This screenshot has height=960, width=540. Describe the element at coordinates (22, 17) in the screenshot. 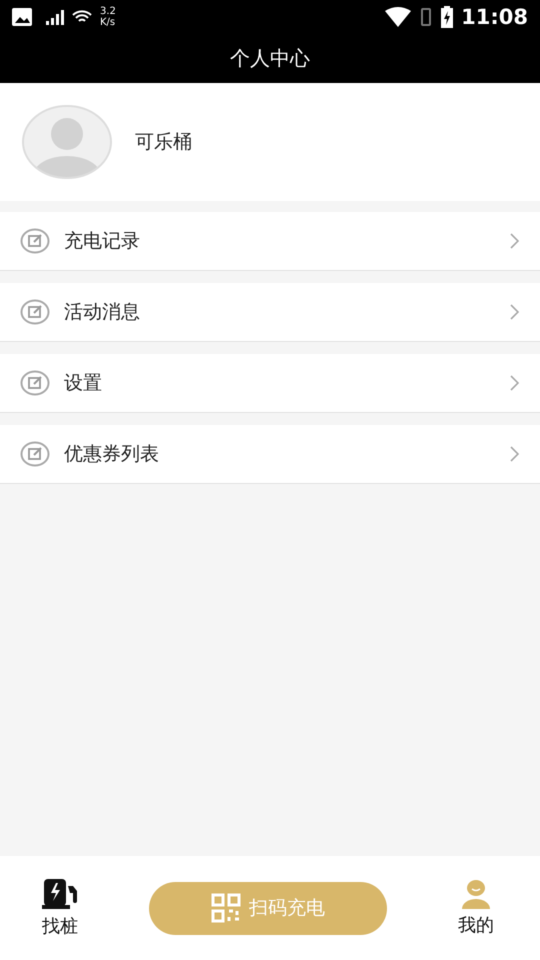

I see `image-icon` at that location.